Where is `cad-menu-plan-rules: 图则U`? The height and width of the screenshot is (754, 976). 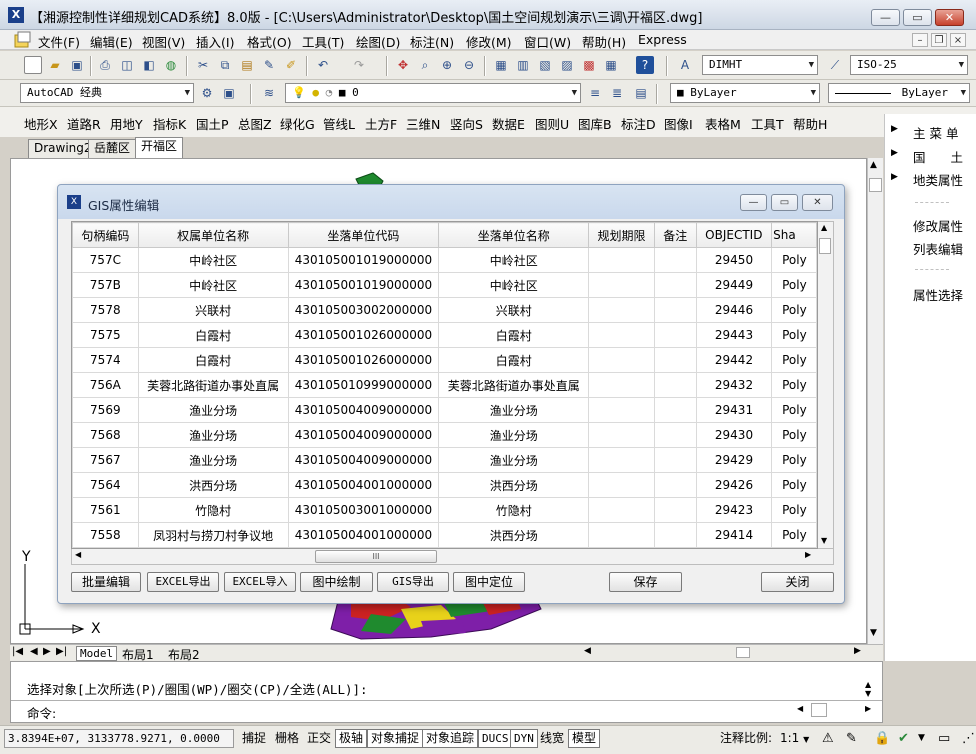 cad-menu-plan-rules: 图则U is located at coordinates (552, 123).